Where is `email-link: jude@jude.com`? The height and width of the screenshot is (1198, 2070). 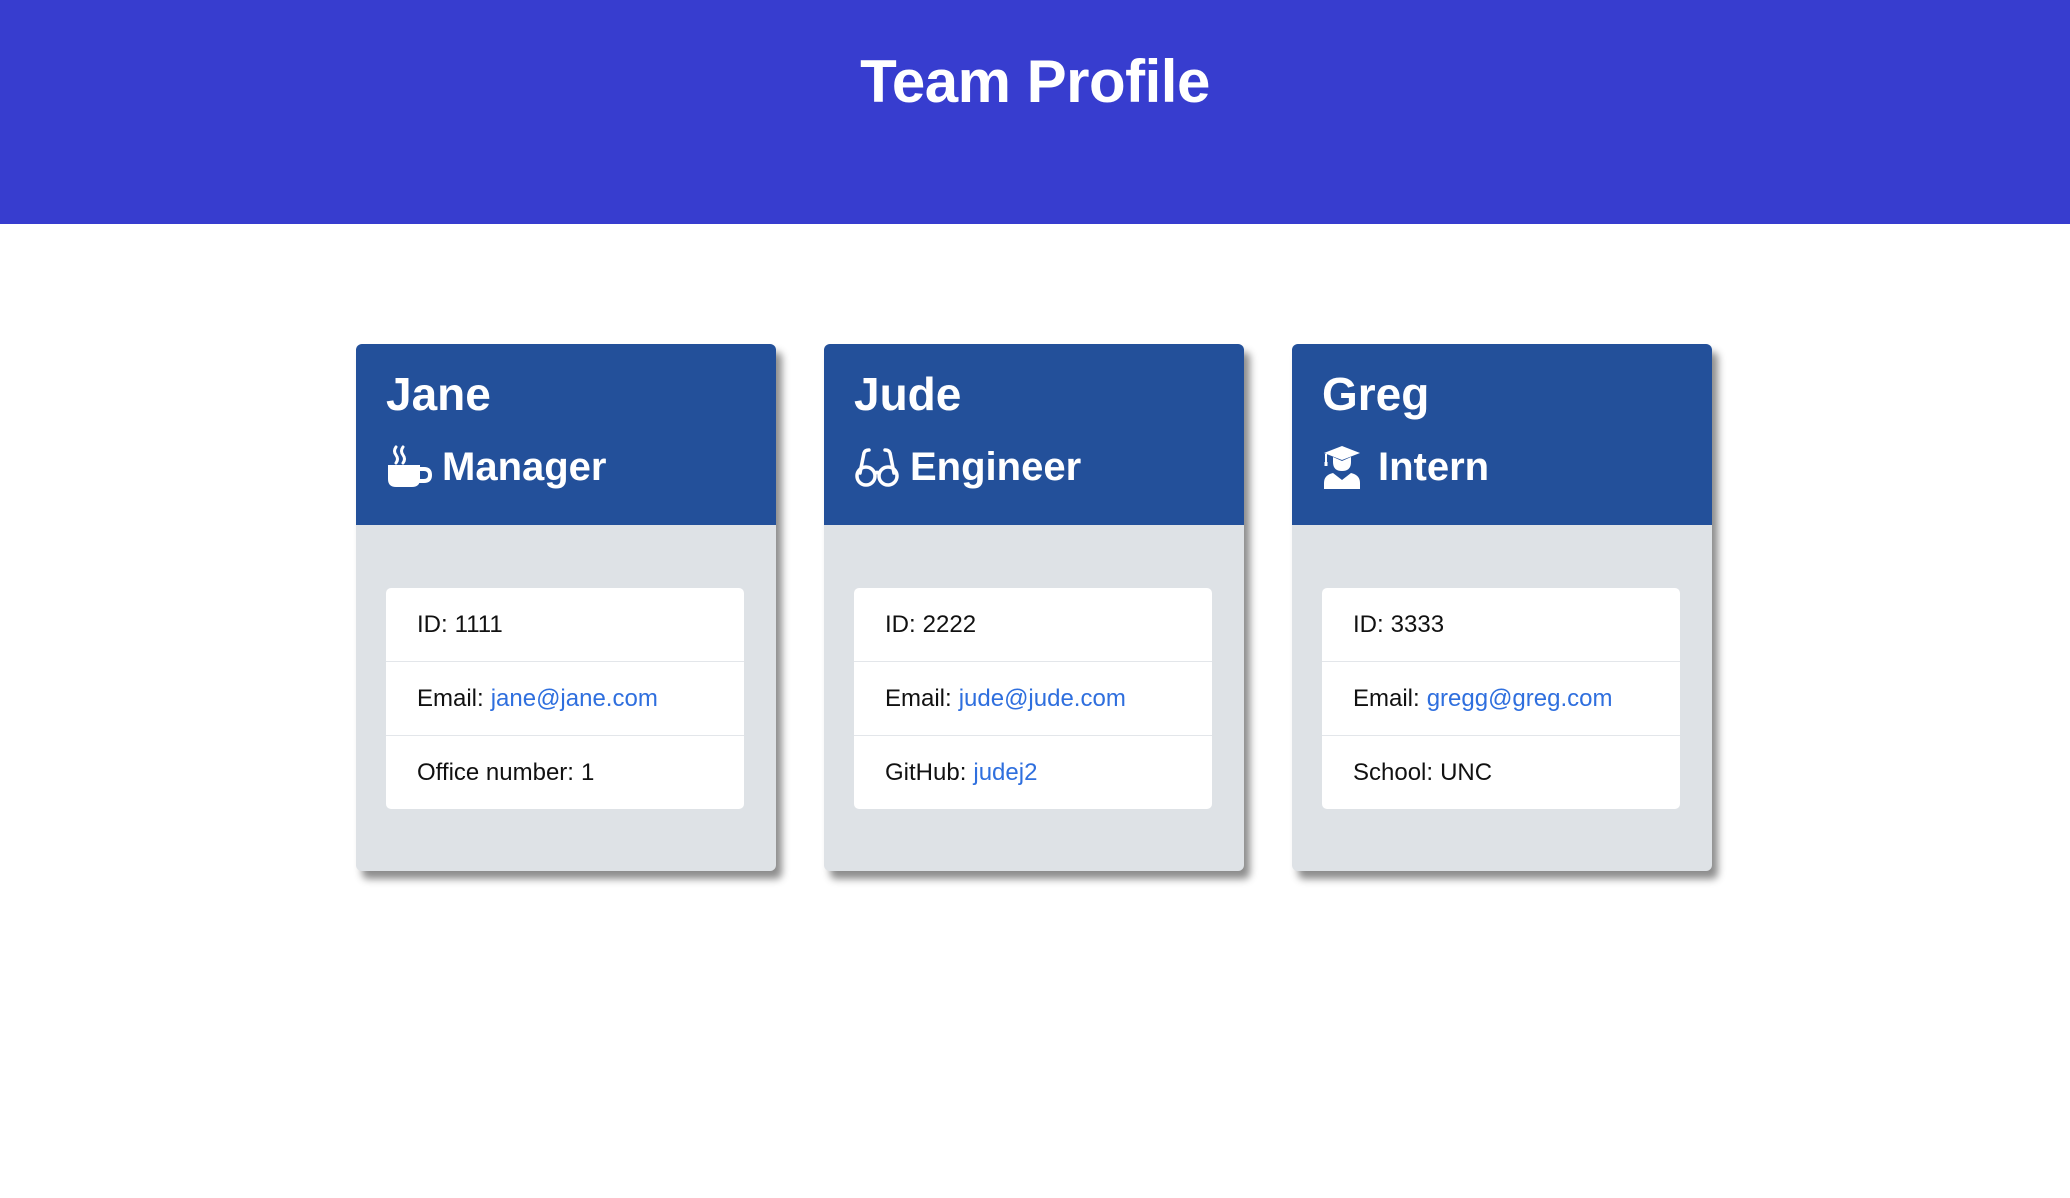
email-link: jude@jude.com is located at coordinates (1042, 699).